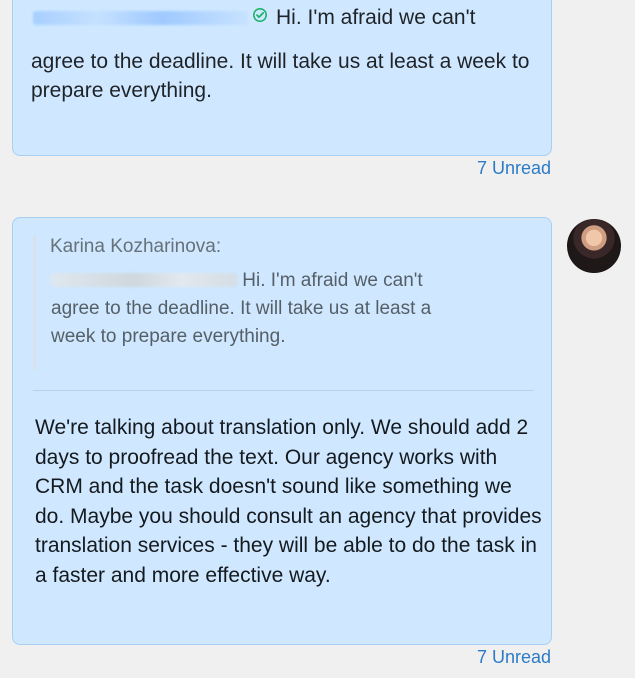 The width and height of the screenshot is (635, 678). Describe the element at coordinates (136, 246) in the screenshot. I see `quoted-author: Karina Kozharinova:` at that location.